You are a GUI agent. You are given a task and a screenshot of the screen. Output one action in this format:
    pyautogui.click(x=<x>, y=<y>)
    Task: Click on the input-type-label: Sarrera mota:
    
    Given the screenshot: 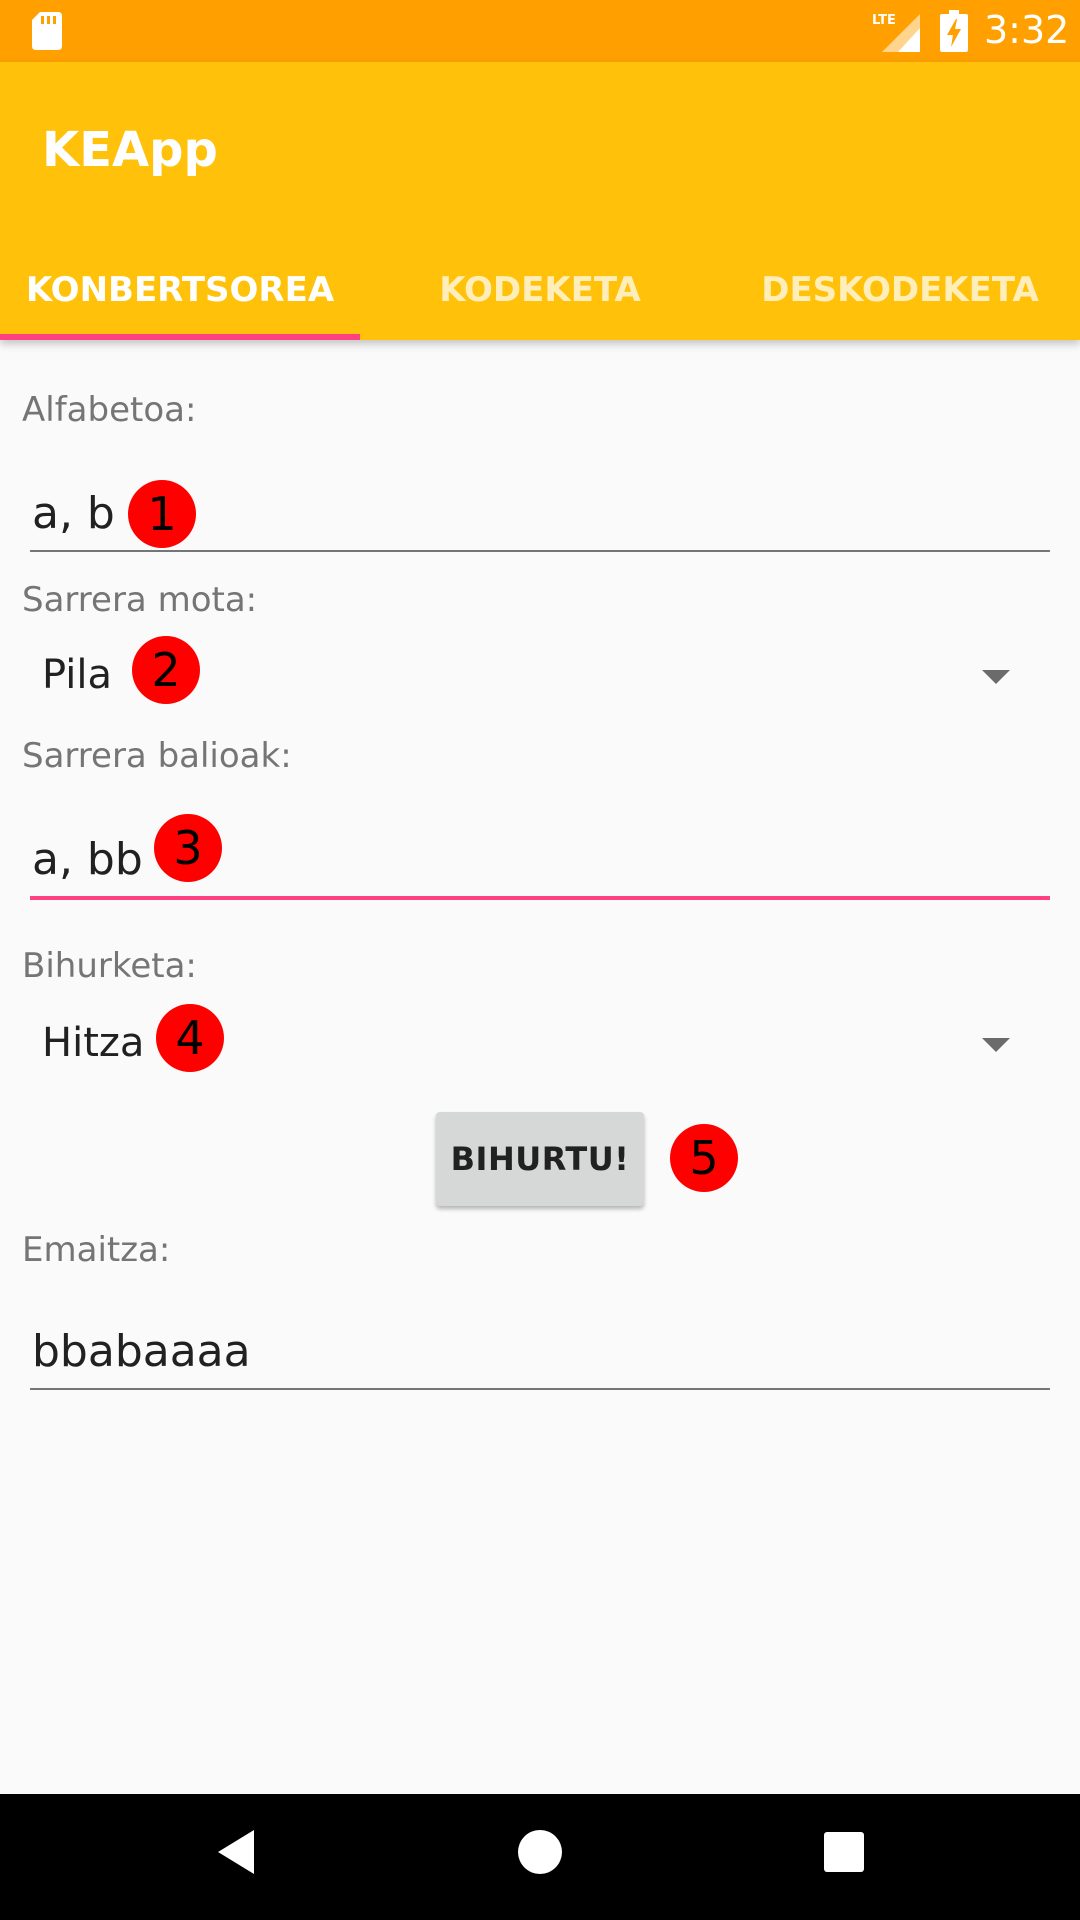 What is the action you would take?
    pyautogui.click(x=140, y=600)
    